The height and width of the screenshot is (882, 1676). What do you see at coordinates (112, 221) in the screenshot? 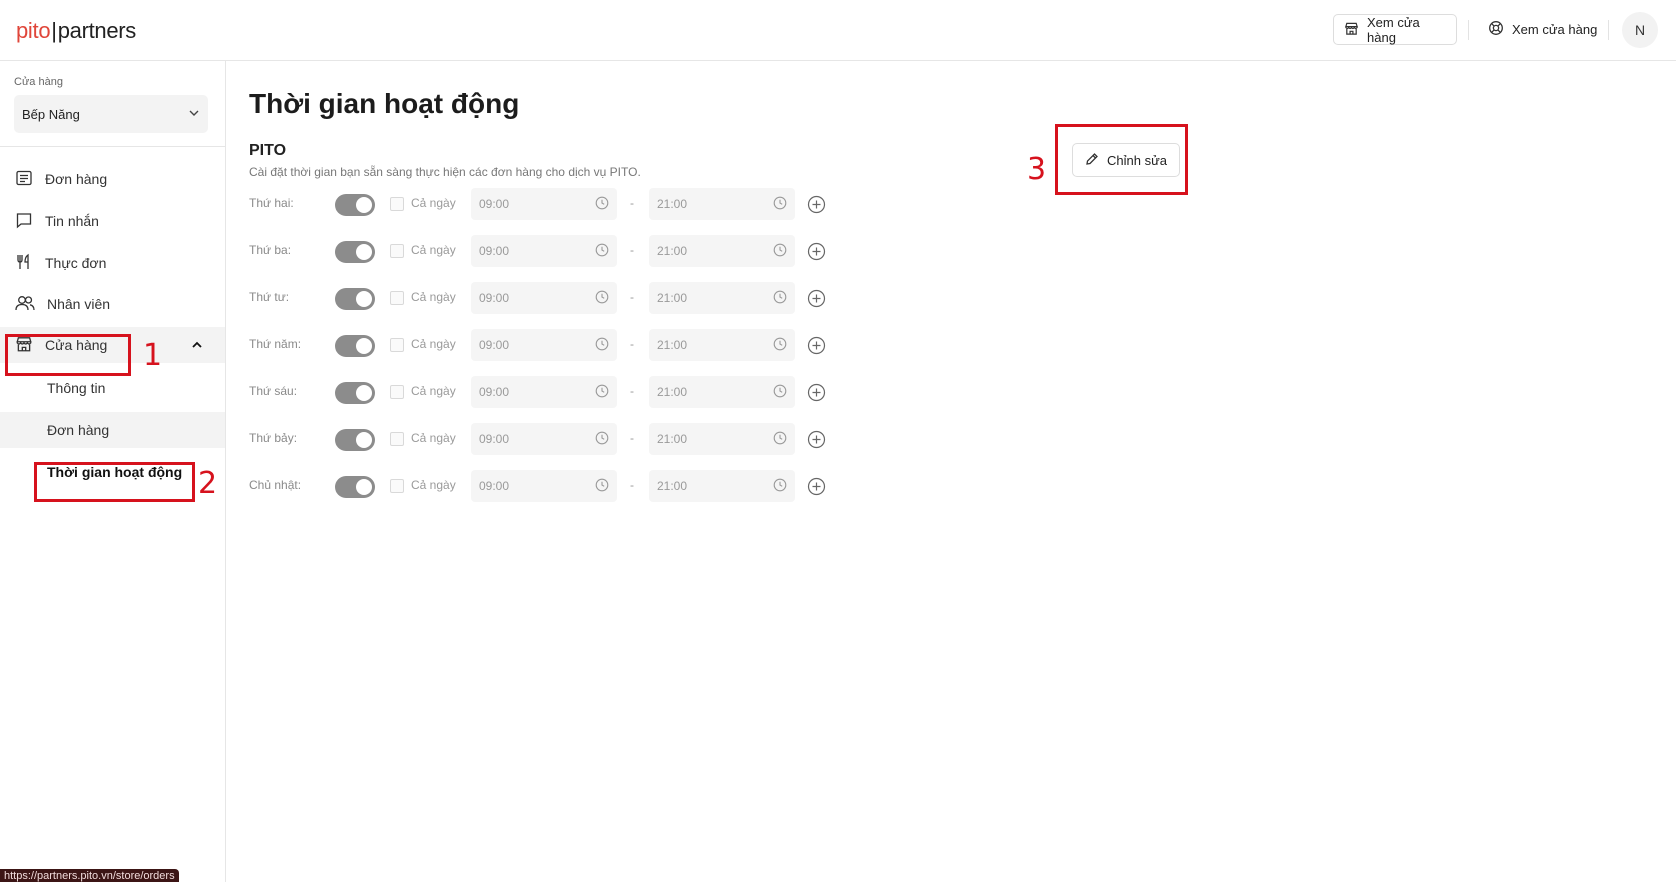
I see `sidebar-item-messages: Tin nhắn` at bounding box center [112, 221].